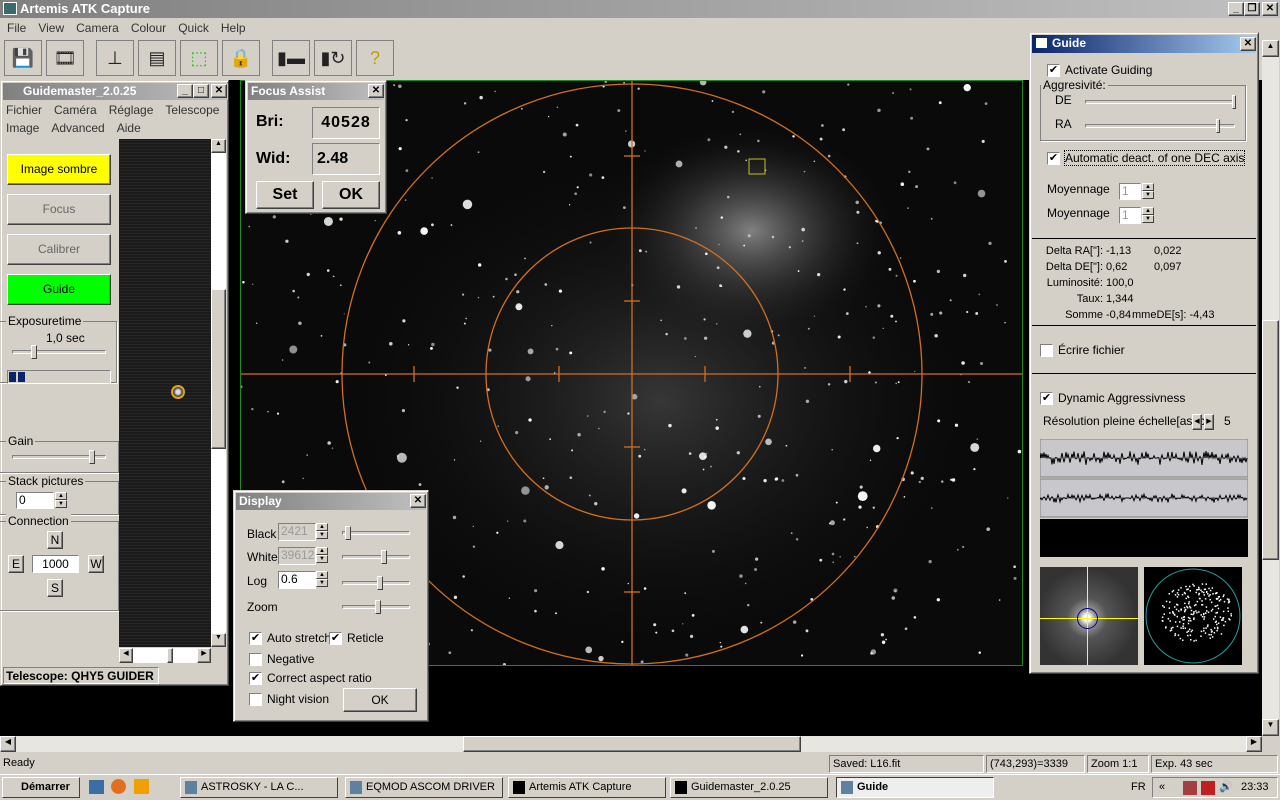 The image size is (1280, 800). Describe the element at coordinates (55, 588) in the screenshot. I see `south-button: S` at that location.